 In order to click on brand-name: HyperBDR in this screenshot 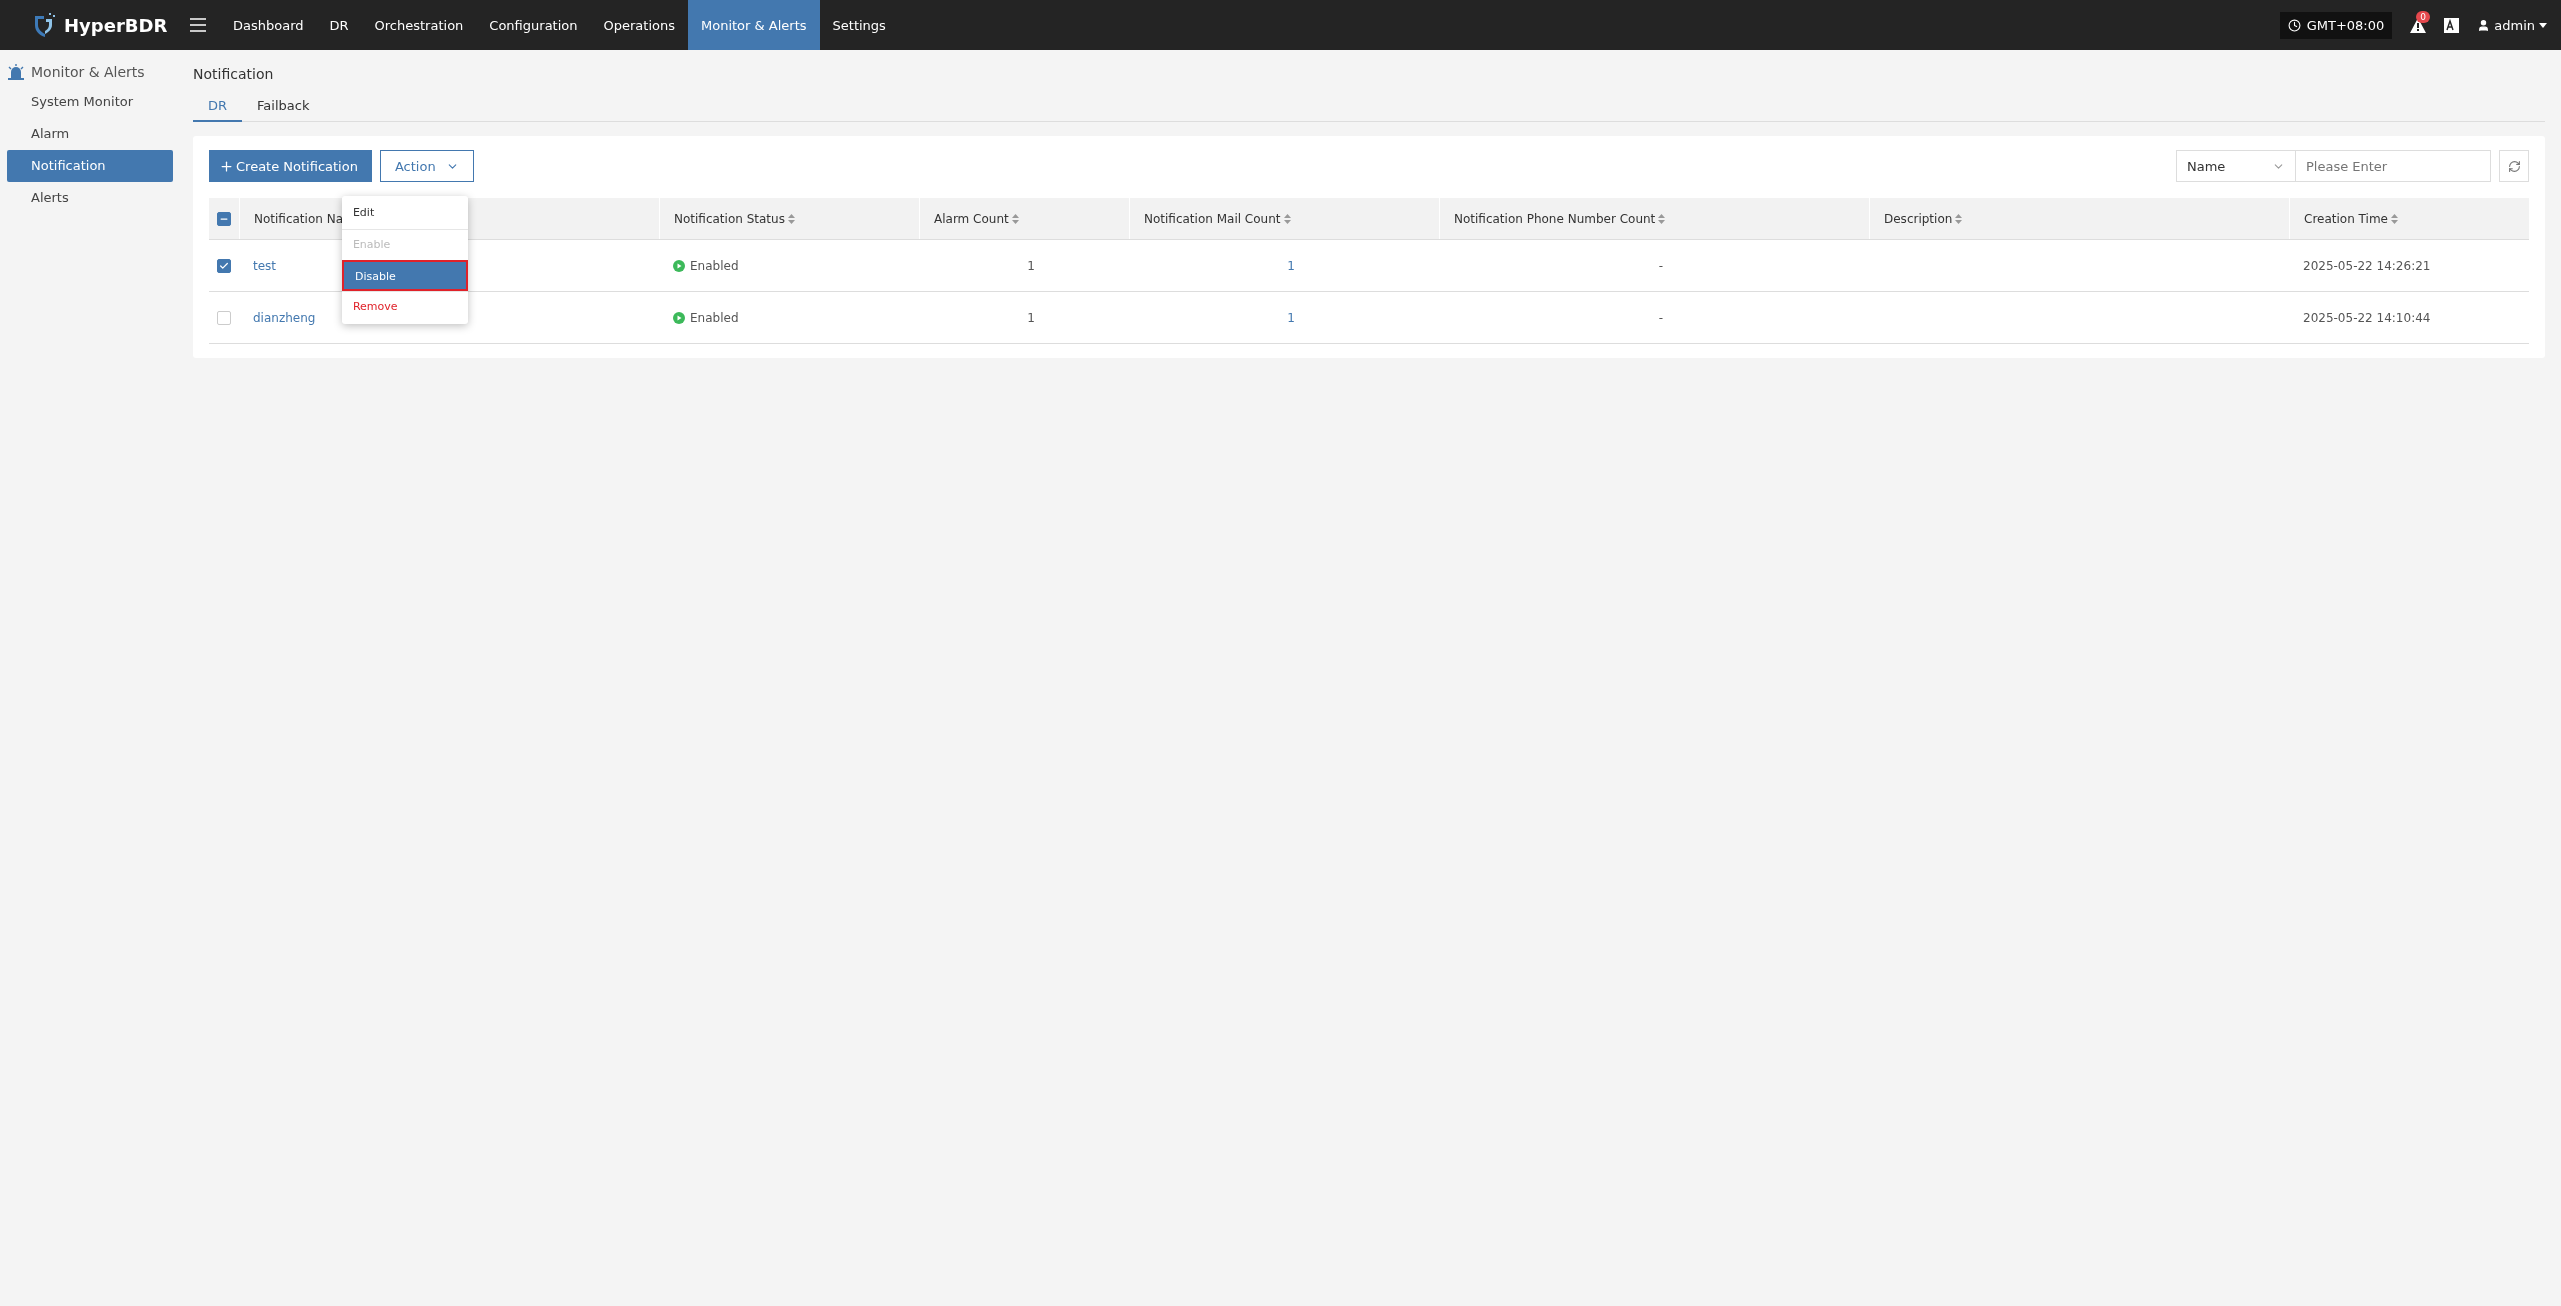, I will do `click(116, 25)`.